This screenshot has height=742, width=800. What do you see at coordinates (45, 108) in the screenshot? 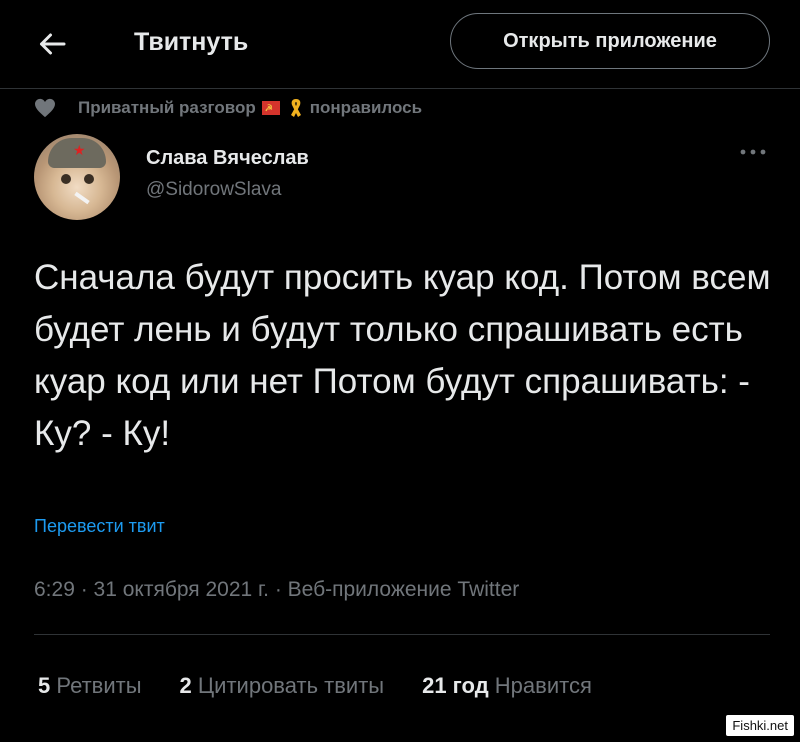
I see `heart-icon` at bounding box center [45, 108].